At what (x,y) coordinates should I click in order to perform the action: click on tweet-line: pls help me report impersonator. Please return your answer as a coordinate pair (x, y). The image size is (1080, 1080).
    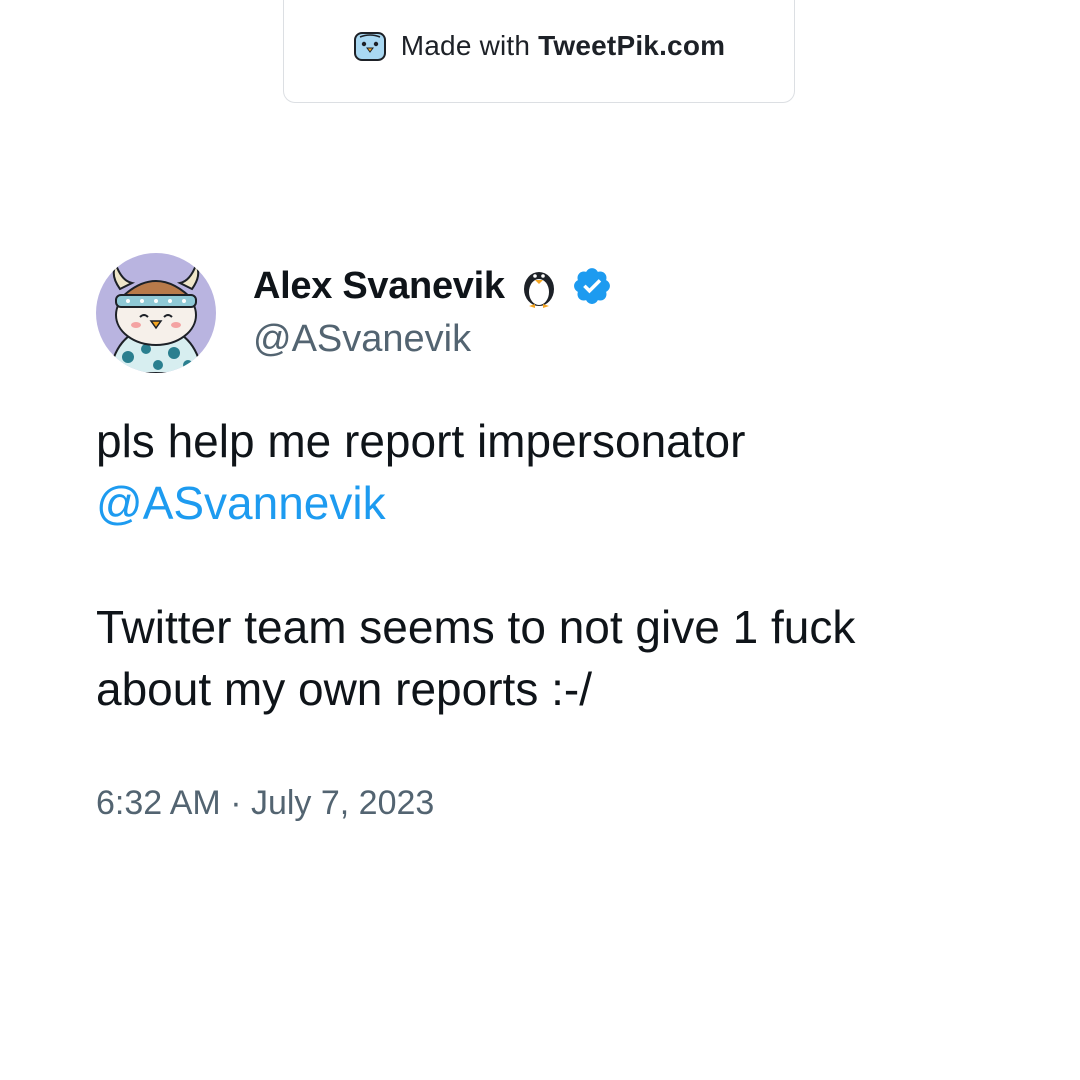
    Looking at the image, I should click on (421, 441).